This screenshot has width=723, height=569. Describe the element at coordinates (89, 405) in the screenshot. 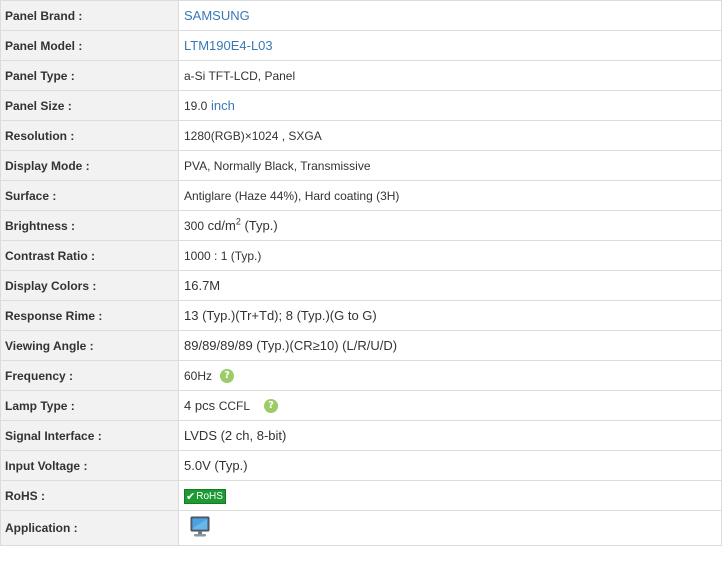

I see `label-lamp-type: Lamp Type :` at that location.